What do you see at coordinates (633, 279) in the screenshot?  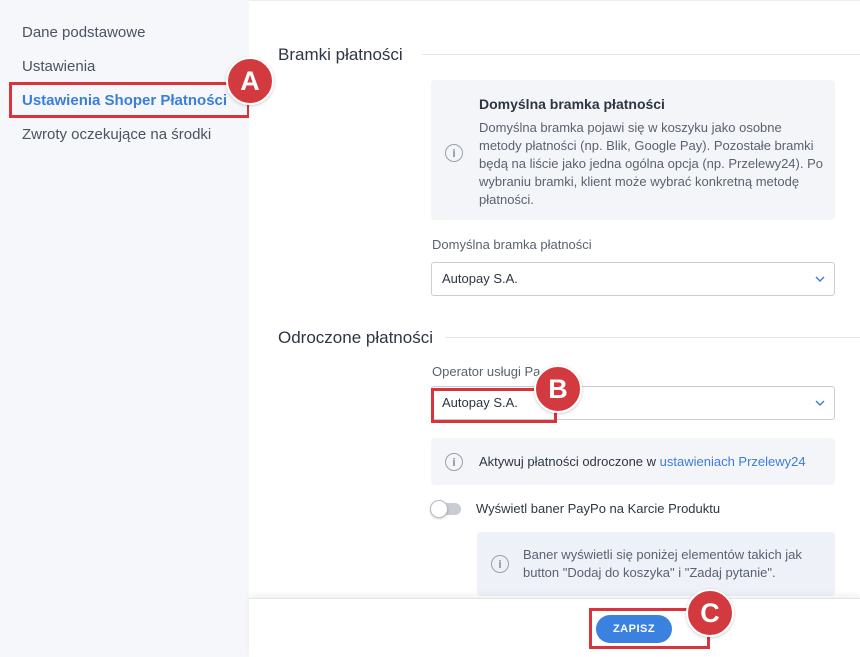 I see `default-gateway-select: Autopay S.A.` at bounding box center [633, 279].